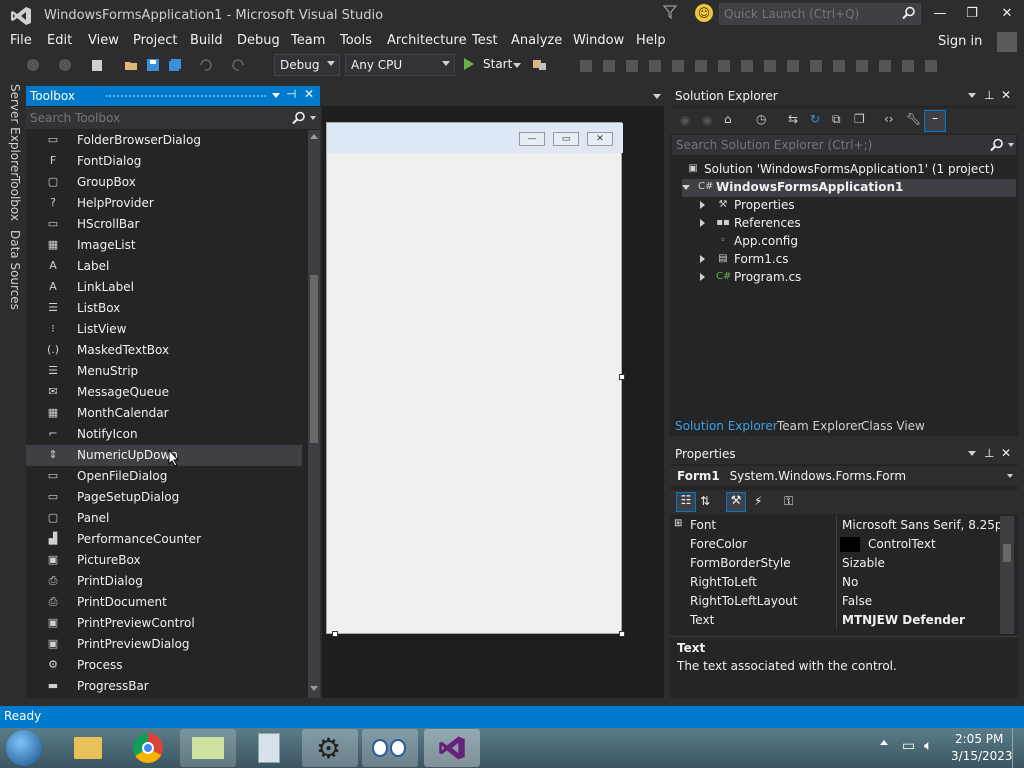  I want to click on property-value: MTNJEW Defender, so click(903, 620).